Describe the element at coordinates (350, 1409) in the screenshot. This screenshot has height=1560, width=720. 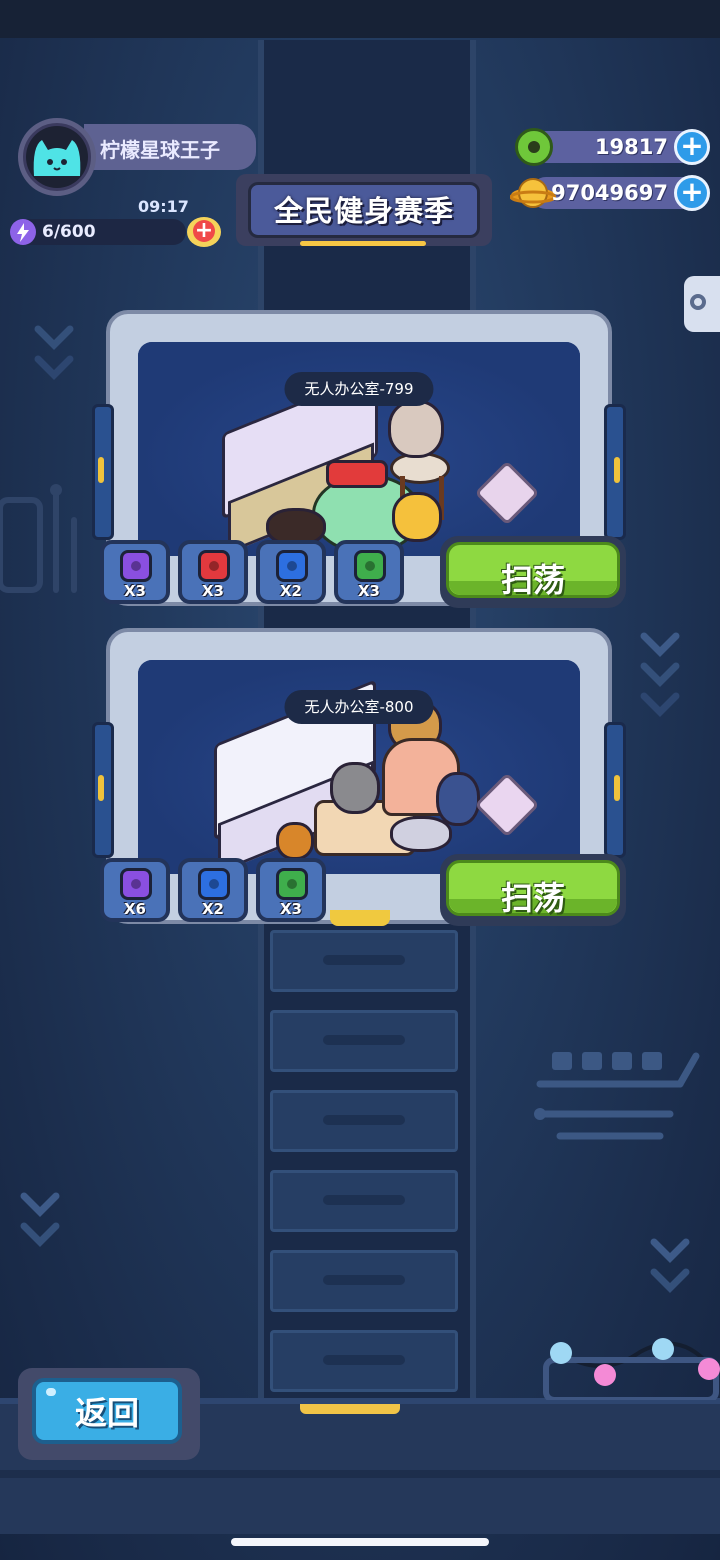
I see `rail-marker` at that location.